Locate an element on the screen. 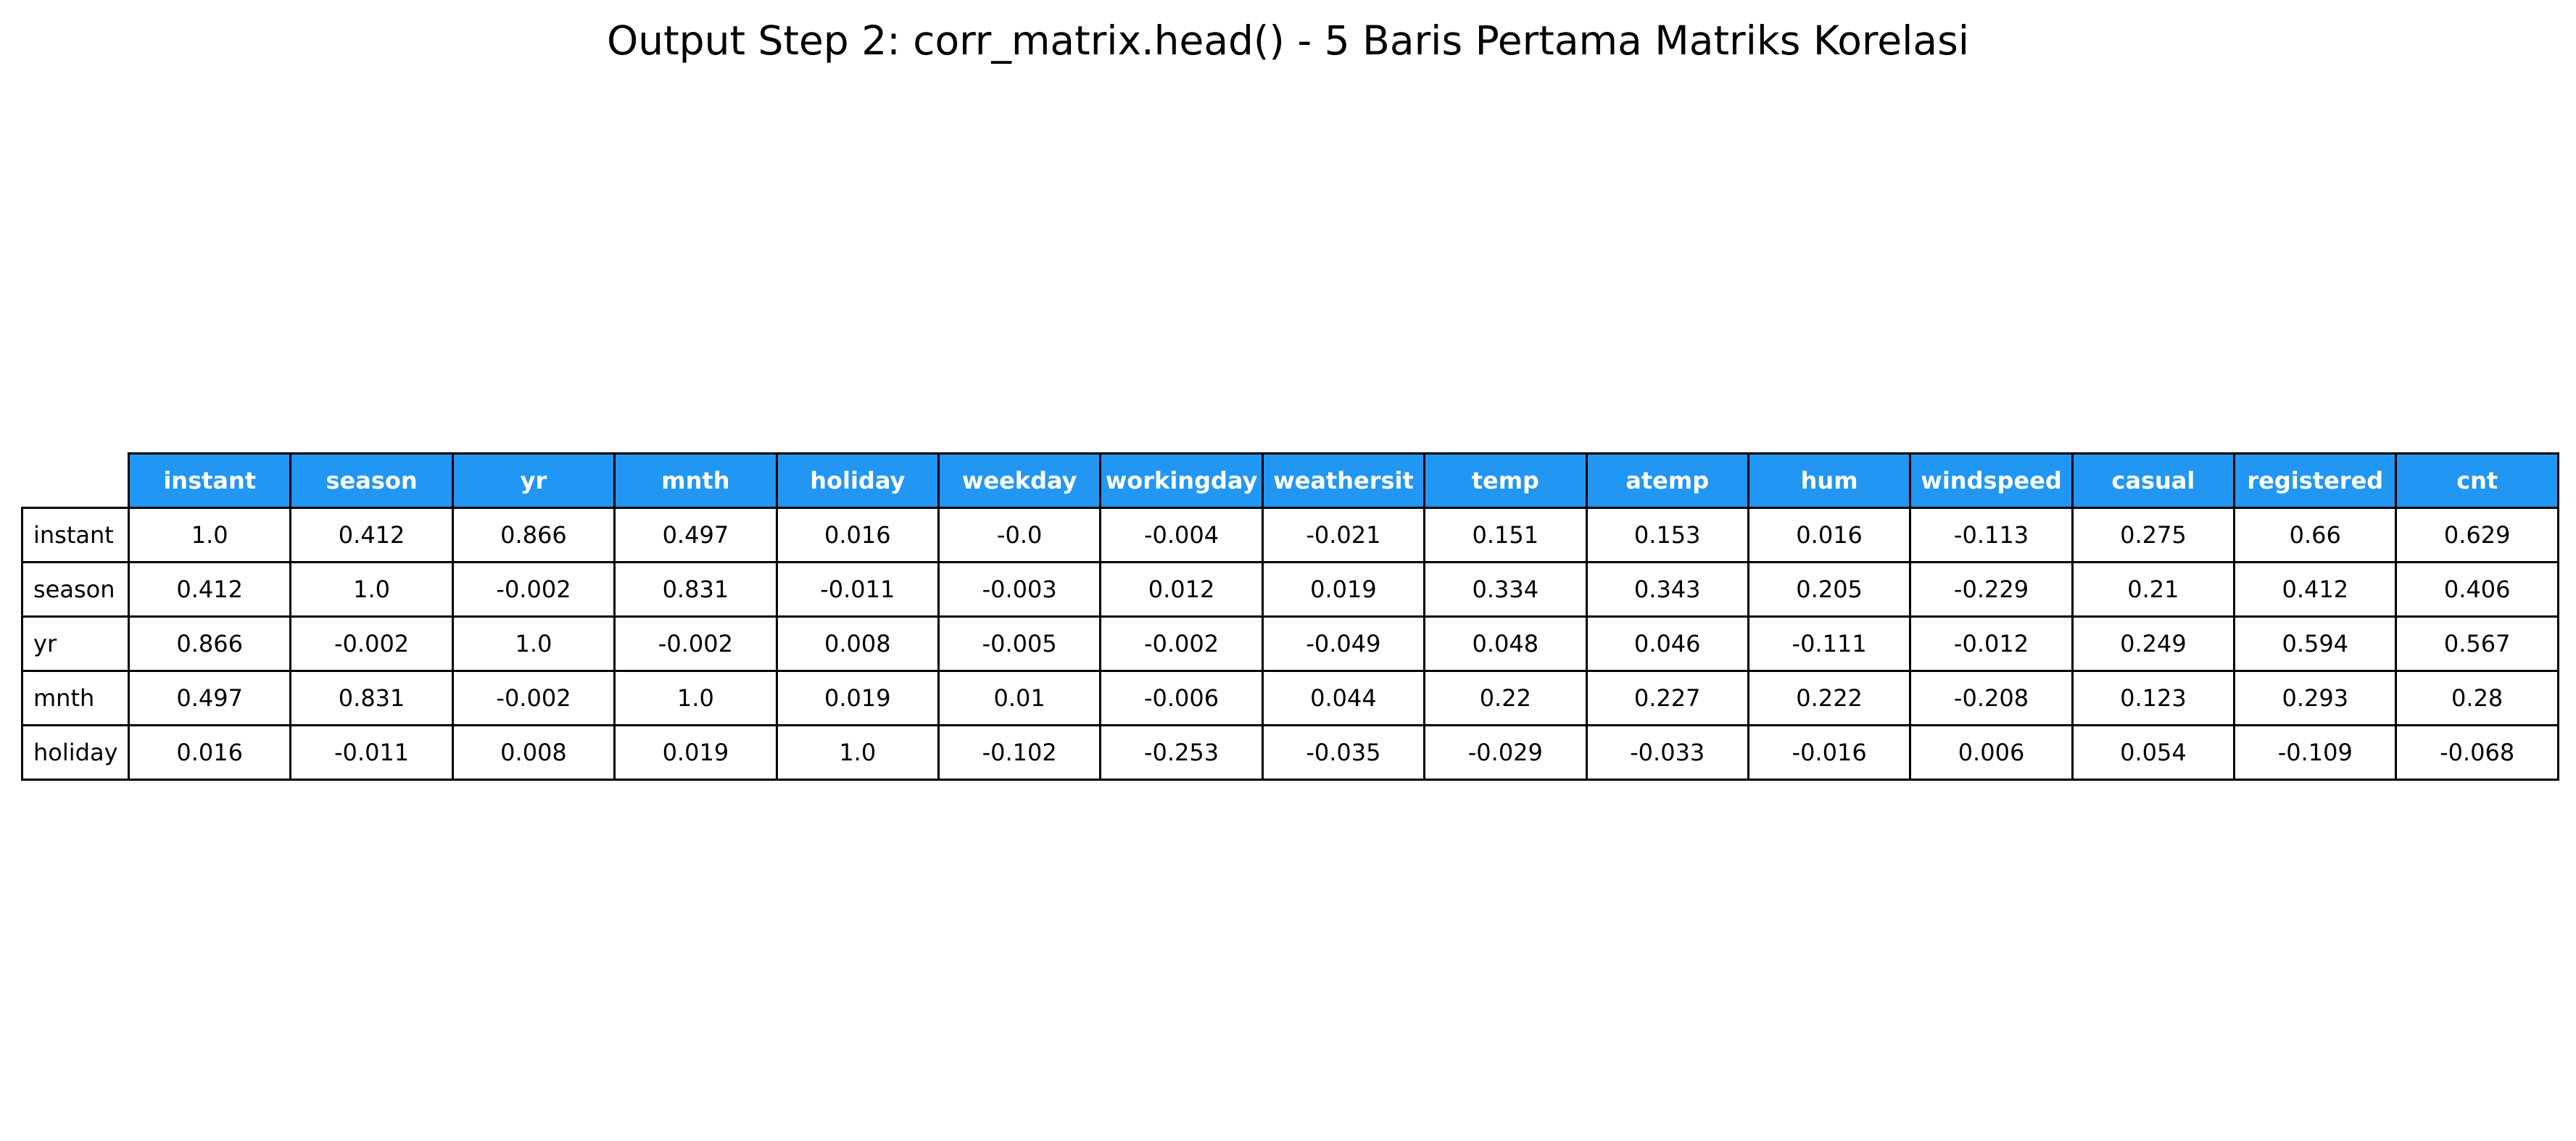 The width and height of the screenshot is (2576, 1141). table-cell: -0.111 is located at coordinates (1829, 643).